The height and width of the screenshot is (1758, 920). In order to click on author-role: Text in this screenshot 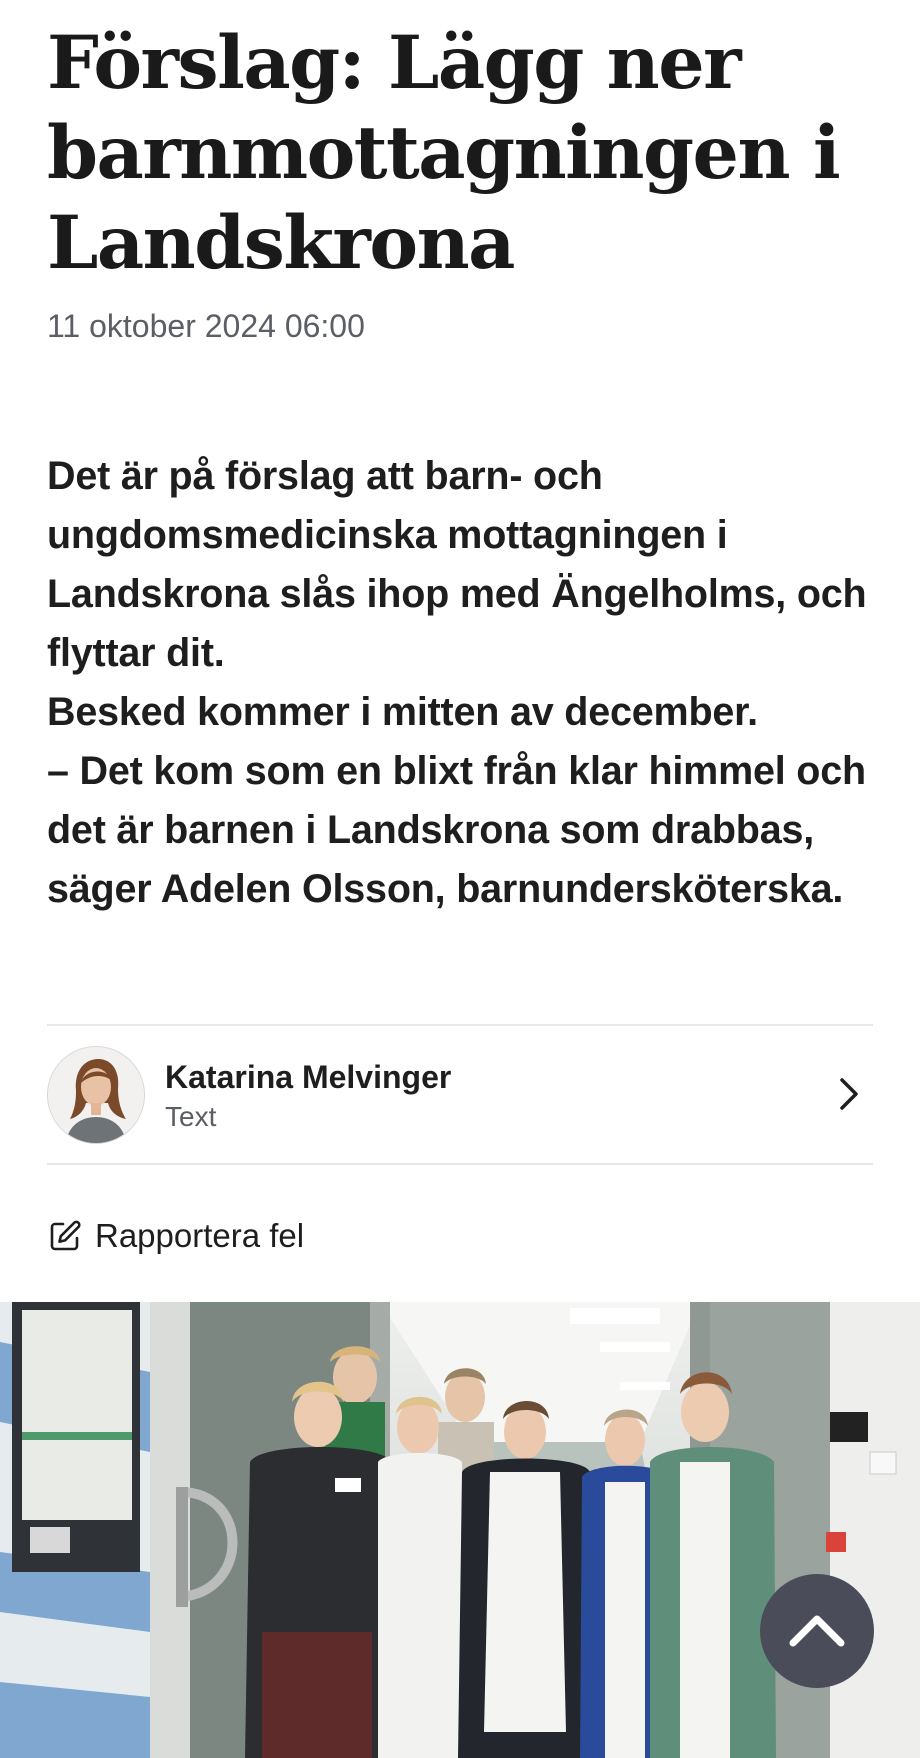, I will do `click(191, 1116)`.